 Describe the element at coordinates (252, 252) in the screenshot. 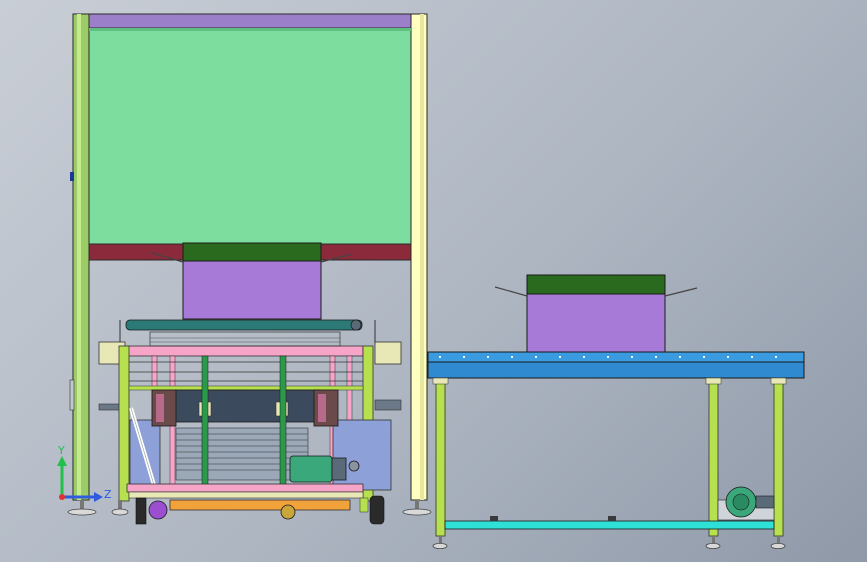

I see `lift-box-lid` at that location.